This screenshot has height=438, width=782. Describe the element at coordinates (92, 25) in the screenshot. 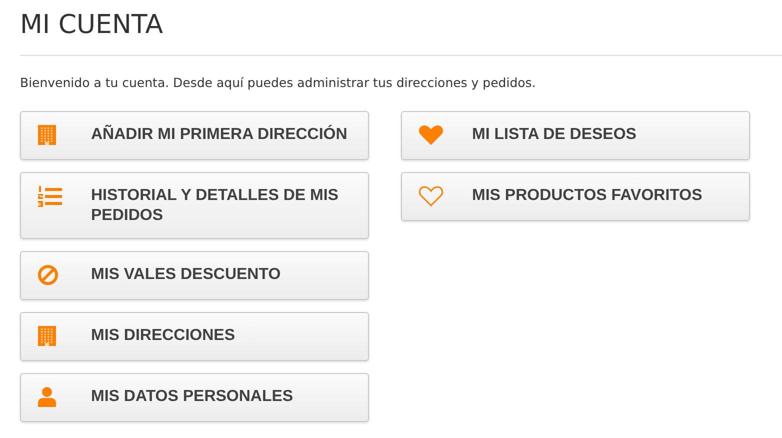

I see `page-title: MI CUENTA` at that location.